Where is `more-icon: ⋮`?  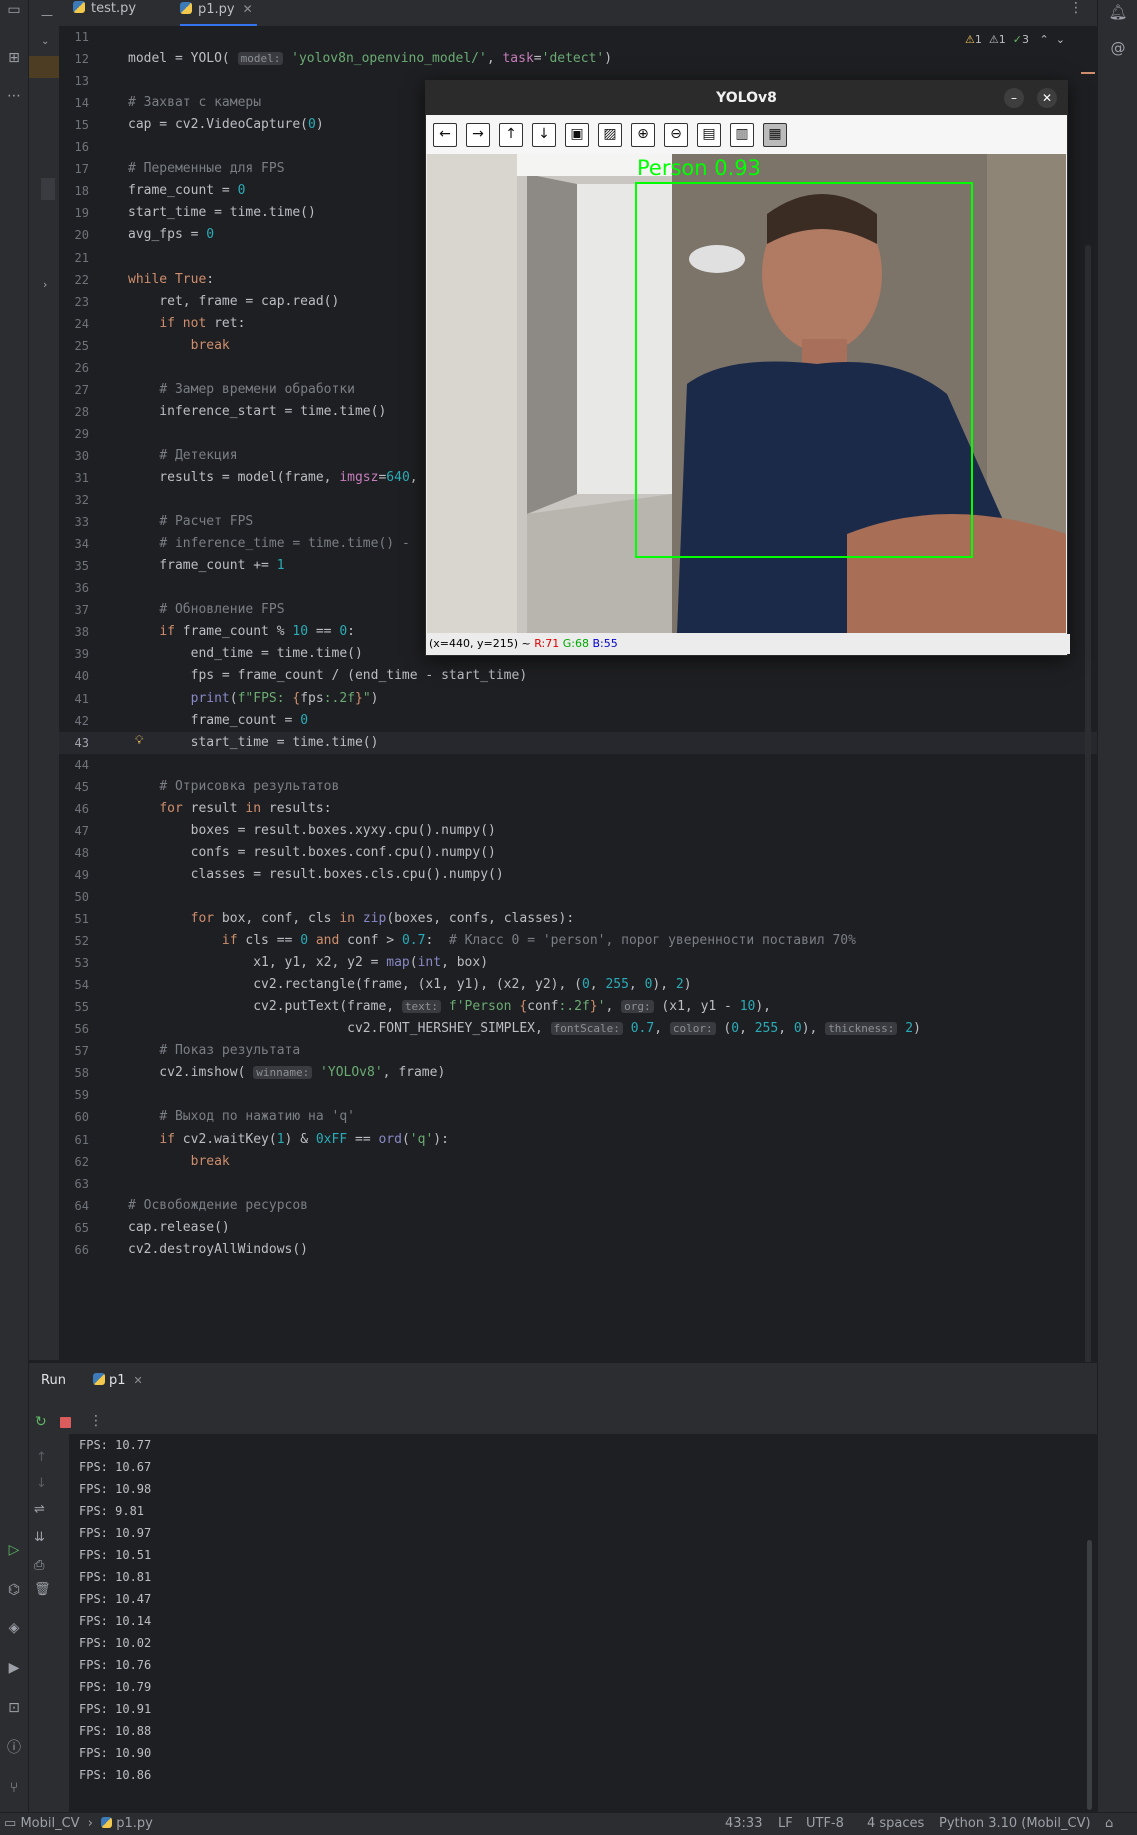
more-icon: ⋮ is located at coordinates (96, 1421).